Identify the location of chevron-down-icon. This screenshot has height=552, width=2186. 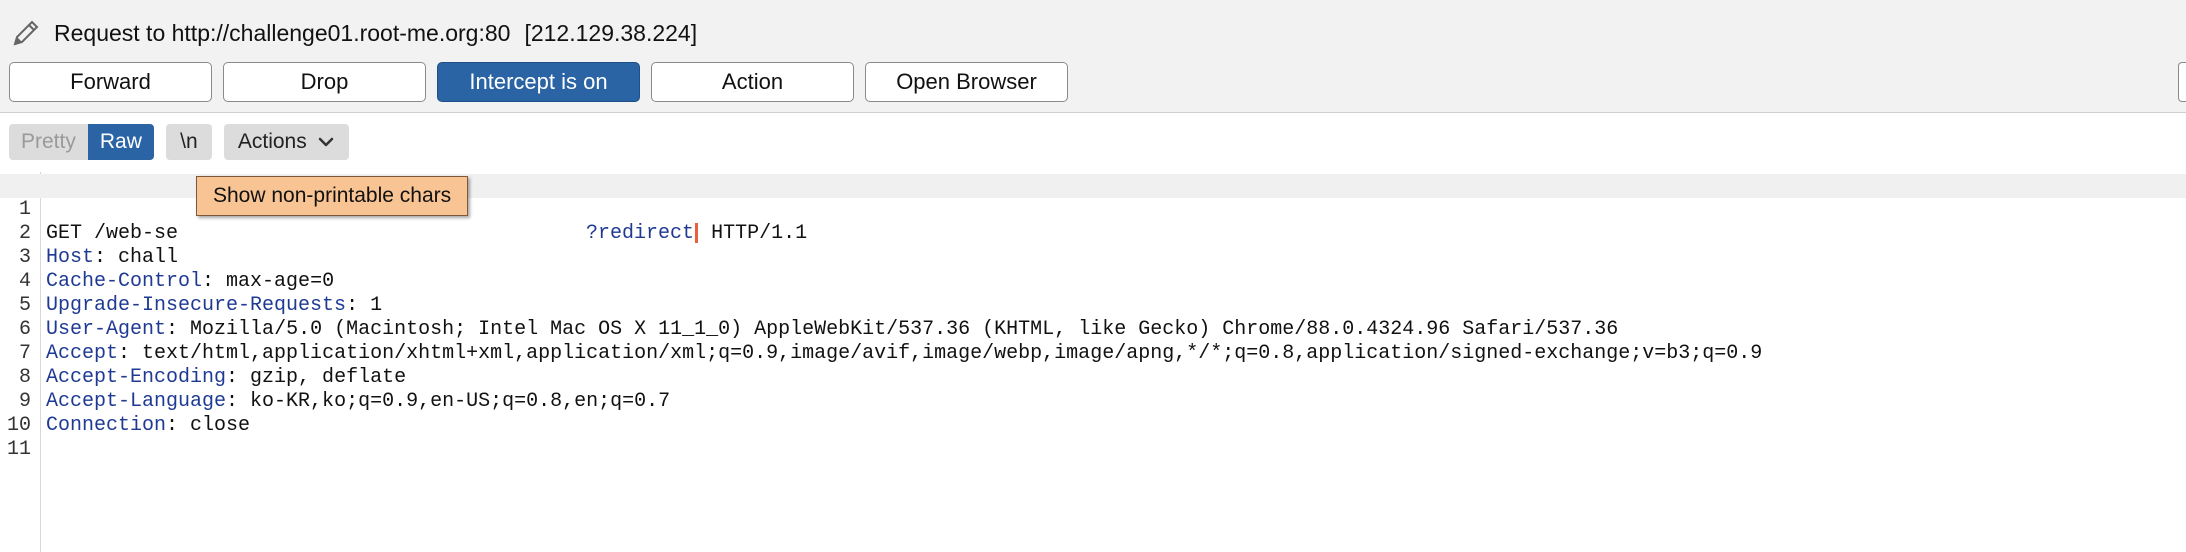
(326, 142).